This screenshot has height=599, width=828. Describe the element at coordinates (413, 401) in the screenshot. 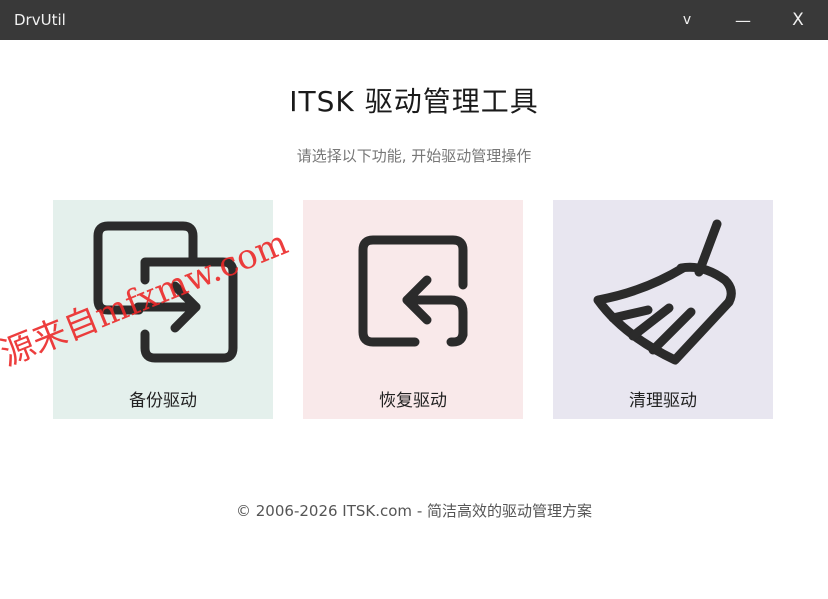

I see `restore-driver-label: 恢复驱动` at that location.